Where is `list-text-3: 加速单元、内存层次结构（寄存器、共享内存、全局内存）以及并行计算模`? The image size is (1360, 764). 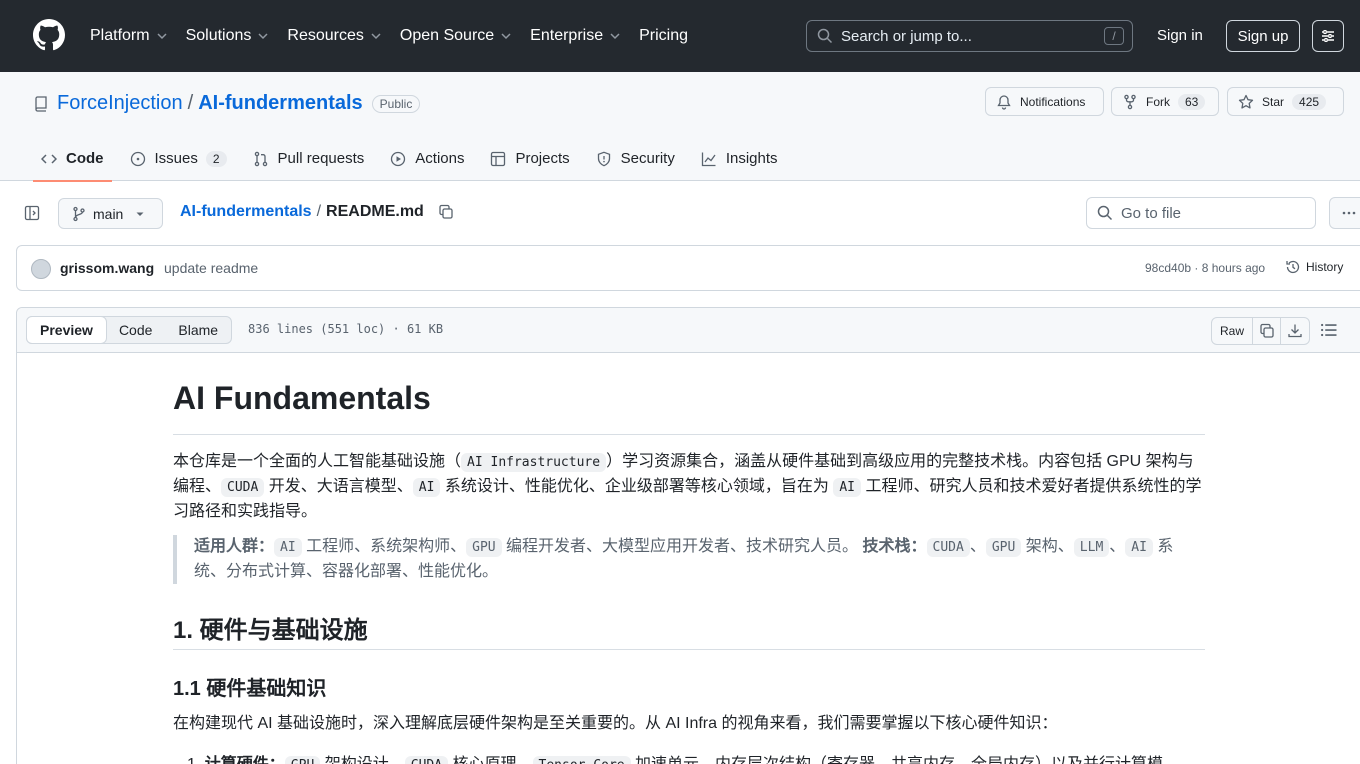 list-text-3: 加速单元、内存层次结构（寄存器、共享内存、全局内存）以及并行计算模 is located at coordinates (897, 760).